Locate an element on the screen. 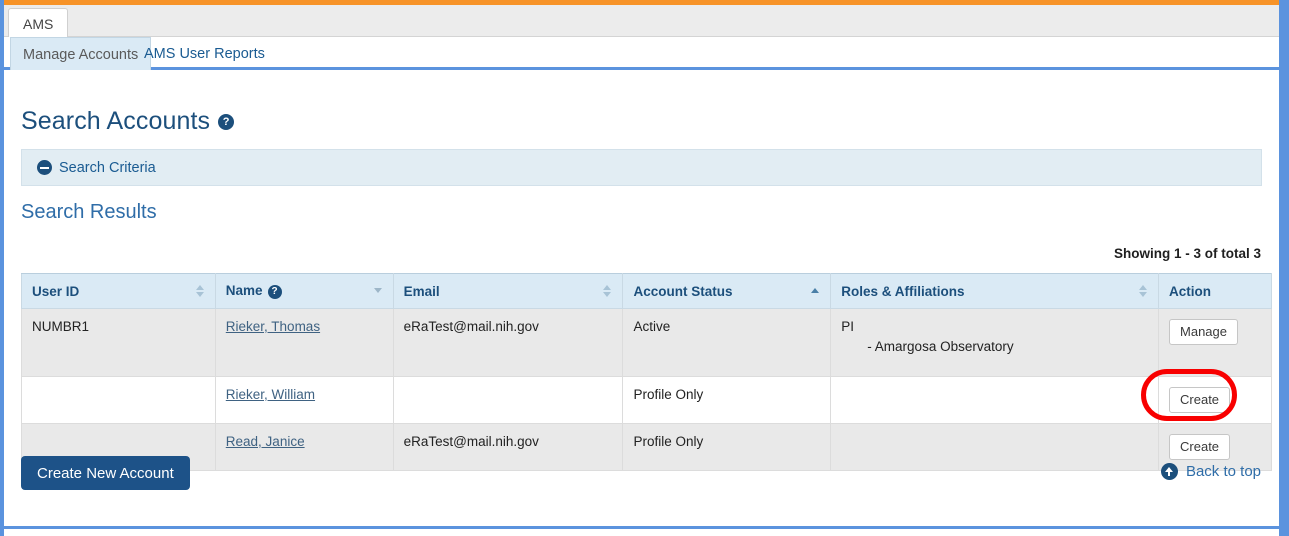  sort-icon-name is located at coordinates (378, 291).